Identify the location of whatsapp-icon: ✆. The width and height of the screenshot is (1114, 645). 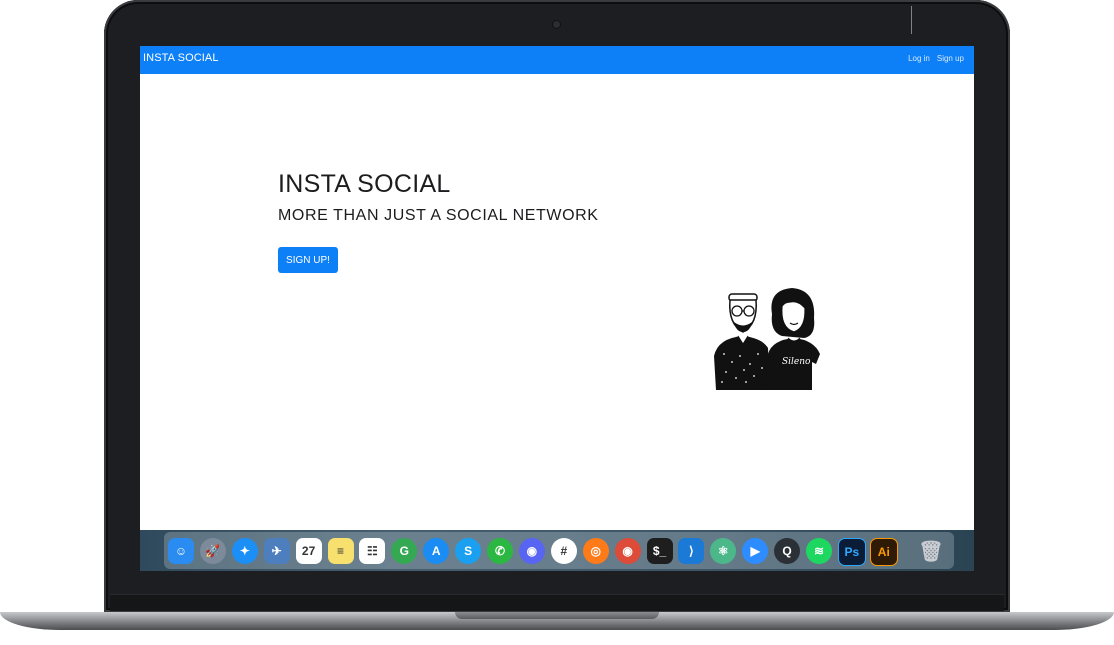
(500, 551).